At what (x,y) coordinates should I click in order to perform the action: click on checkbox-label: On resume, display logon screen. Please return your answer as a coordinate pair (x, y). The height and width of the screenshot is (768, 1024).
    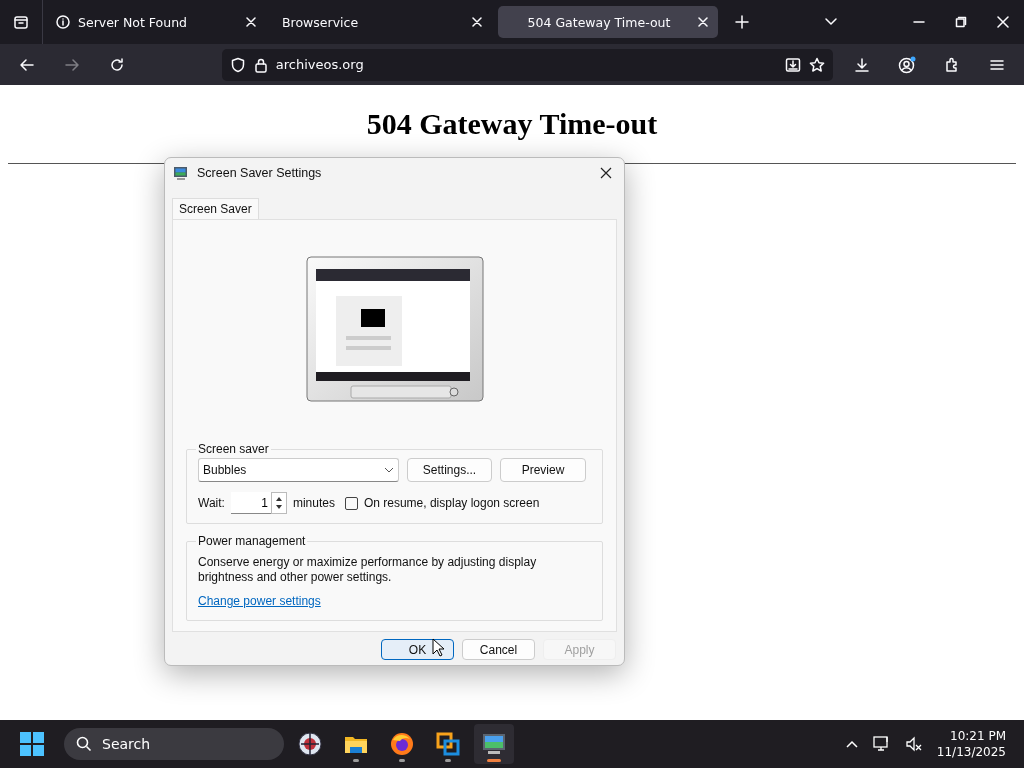
    Looking at the image, I should click on (451, 503).